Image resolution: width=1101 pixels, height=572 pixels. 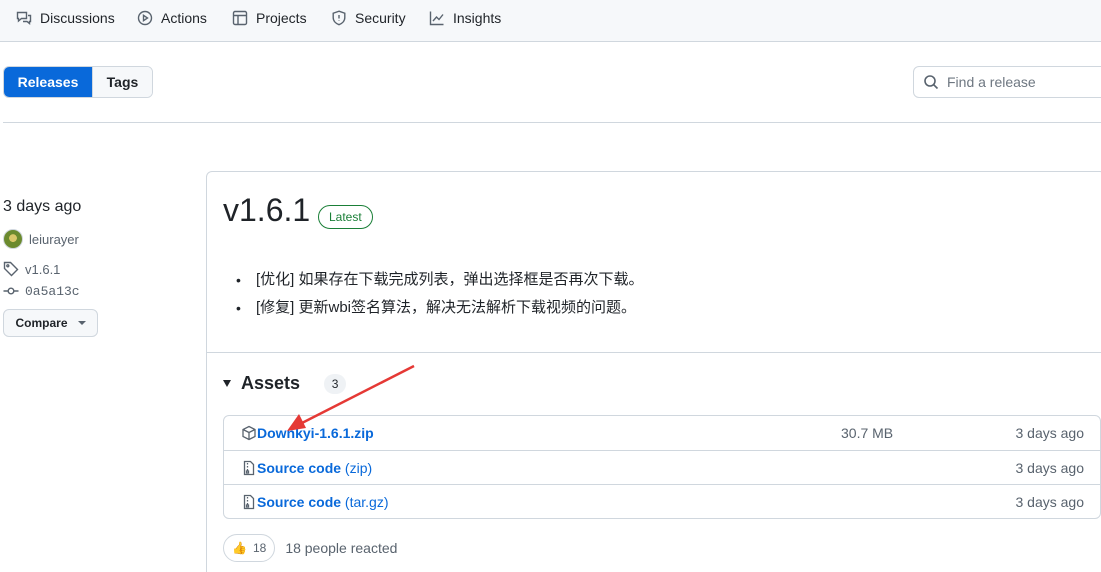 I want to click on nav-actions: Actions, so click(x=172, y=18).